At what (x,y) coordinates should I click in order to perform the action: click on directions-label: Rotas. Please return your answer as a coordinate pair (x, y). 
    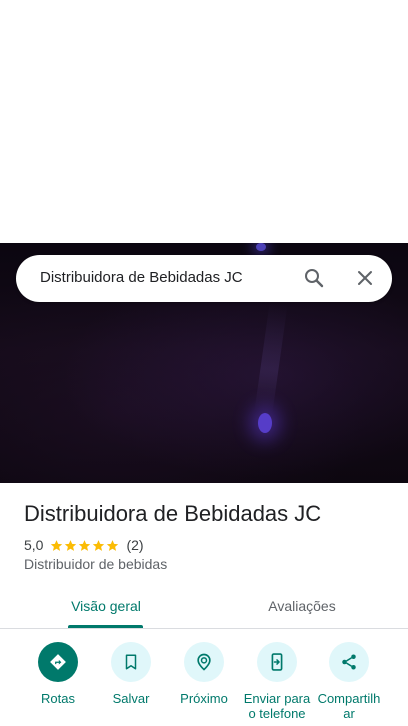
    Looking at the image, I should click on (58, 698).